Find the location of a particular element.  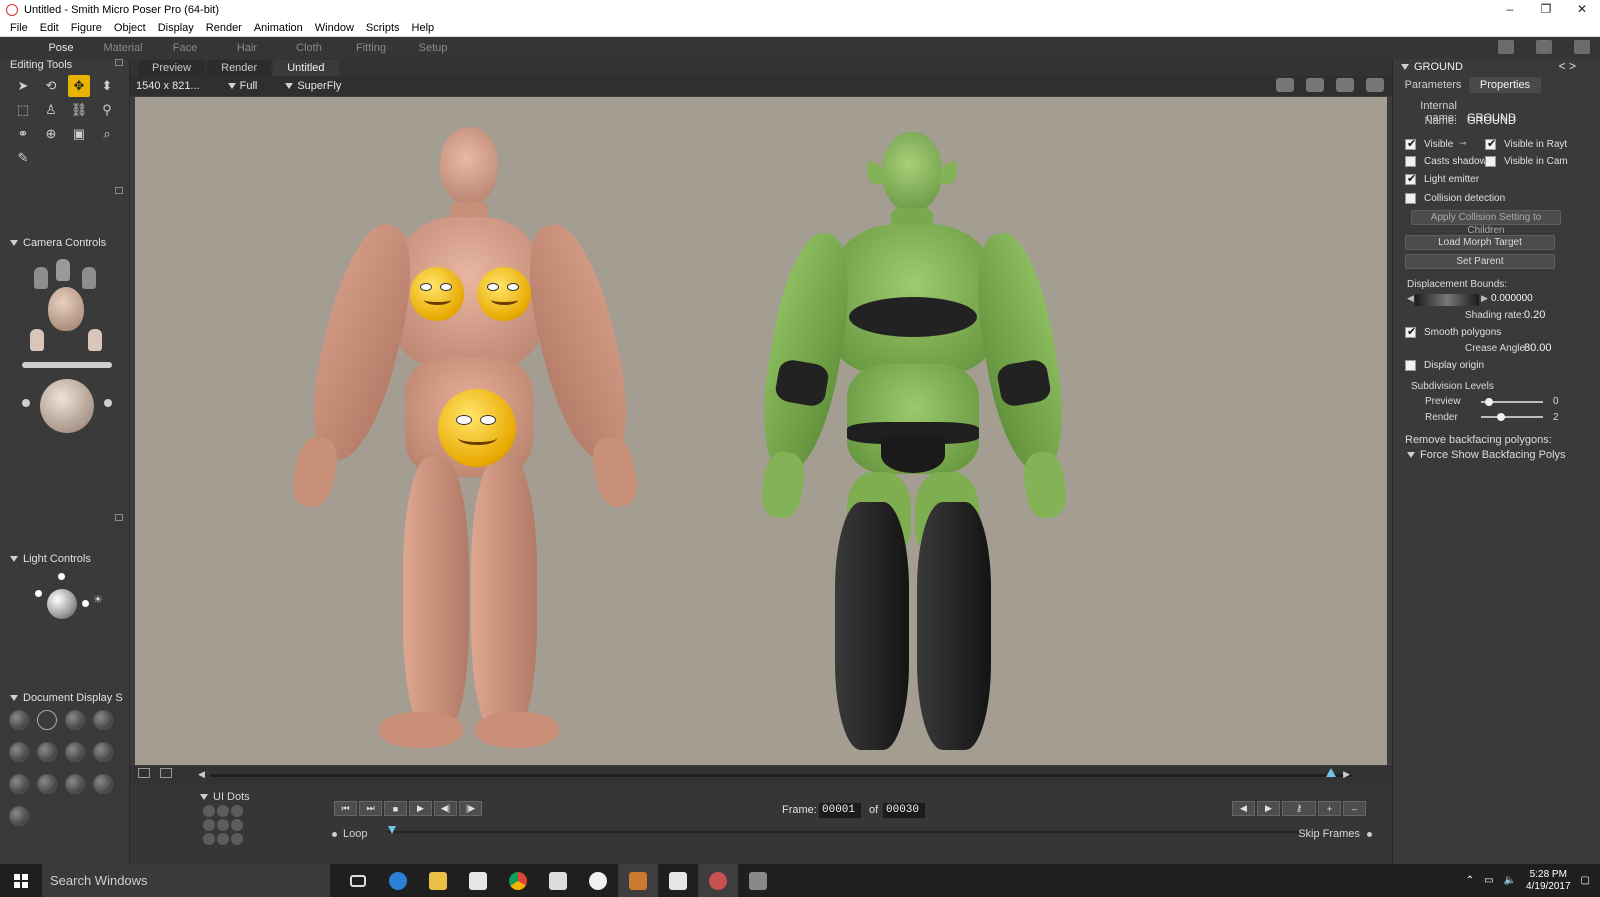

previous-key-icon: ◀ is located at coordinates (1243, 808).